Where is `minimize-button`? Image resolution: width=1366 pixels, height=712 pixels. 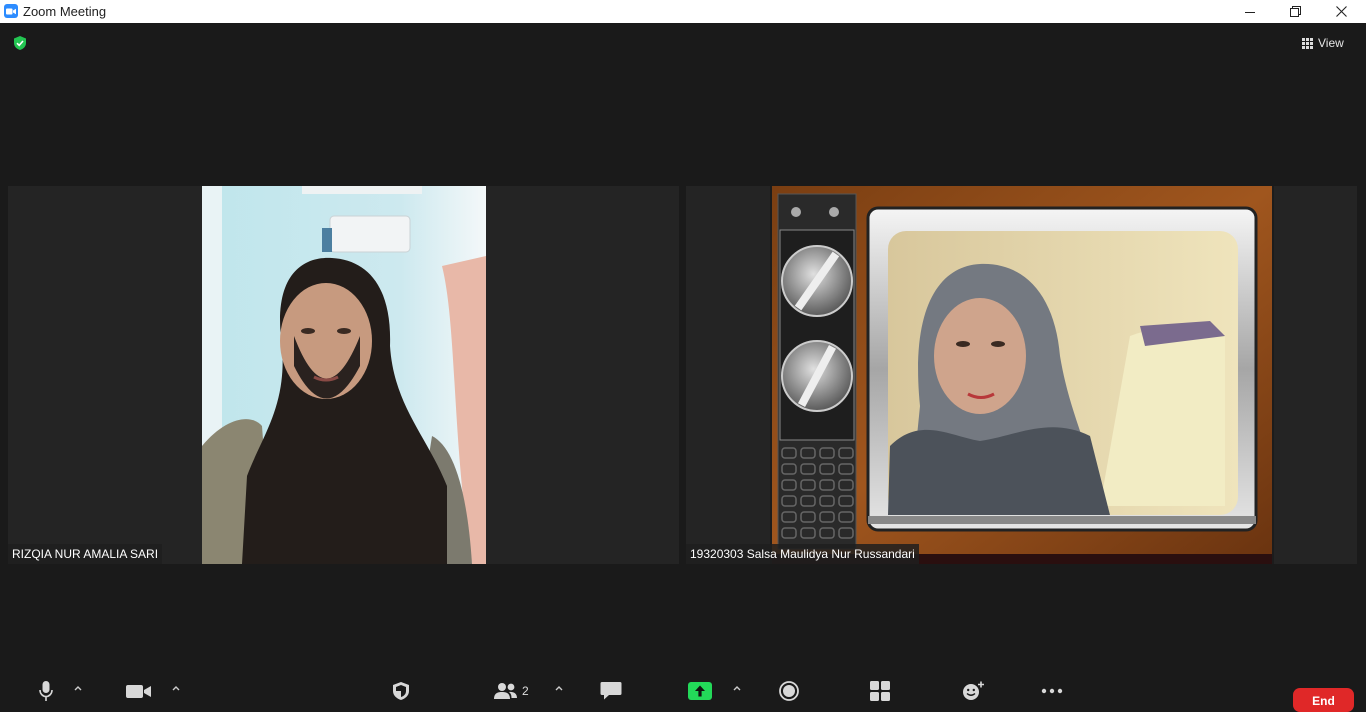 minimize-button is located at coordinates (1250, 11).